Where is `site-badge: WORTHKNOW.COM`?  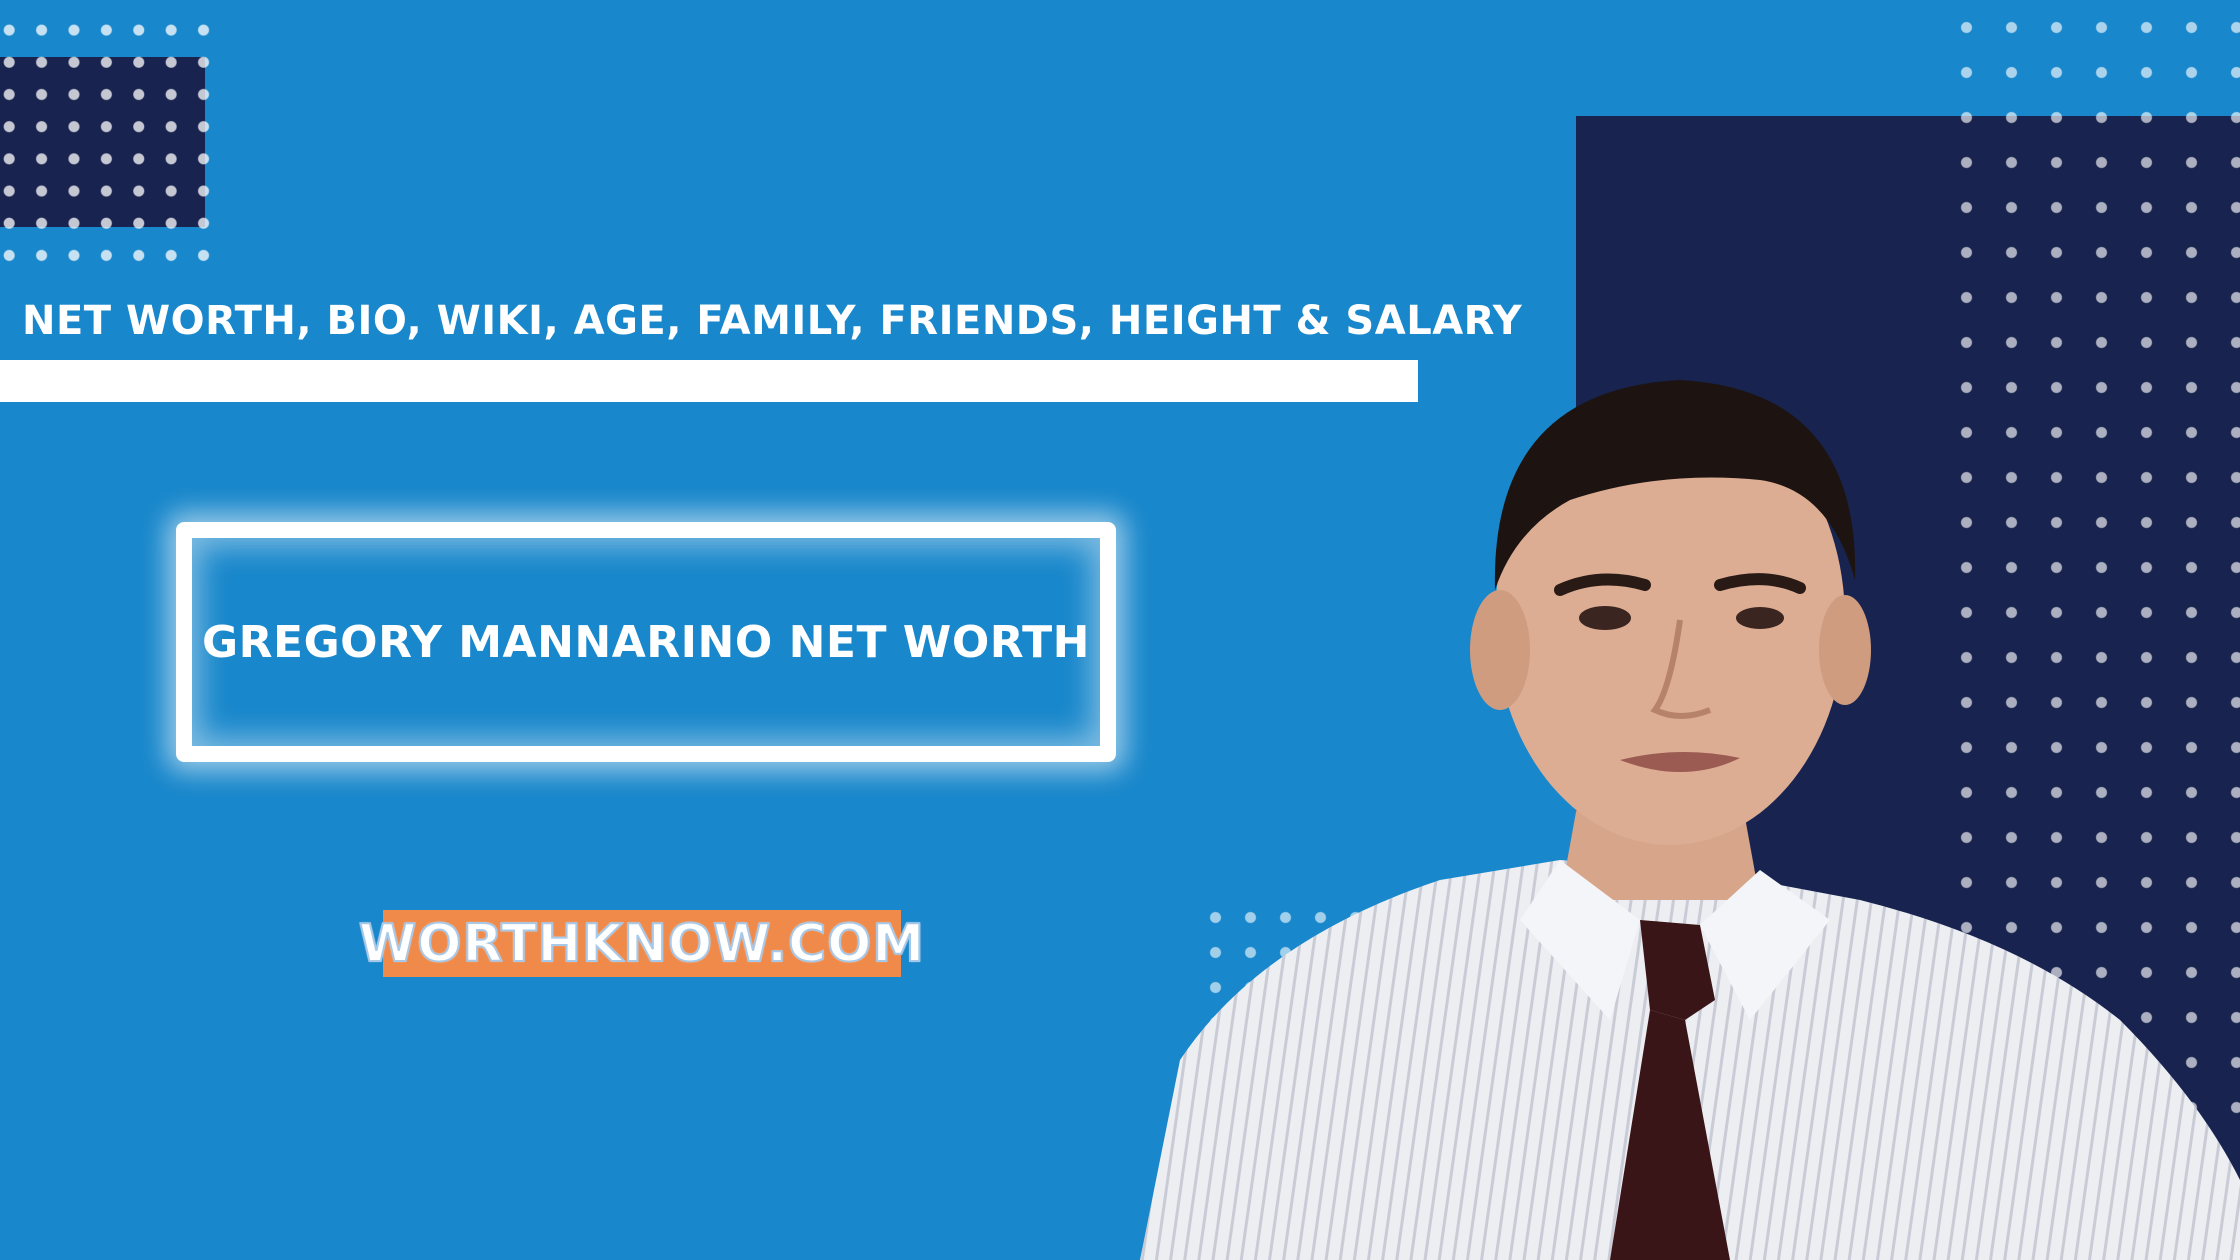
site-badge: WORTHKNOW.COM is located at coordinates (641, 943).